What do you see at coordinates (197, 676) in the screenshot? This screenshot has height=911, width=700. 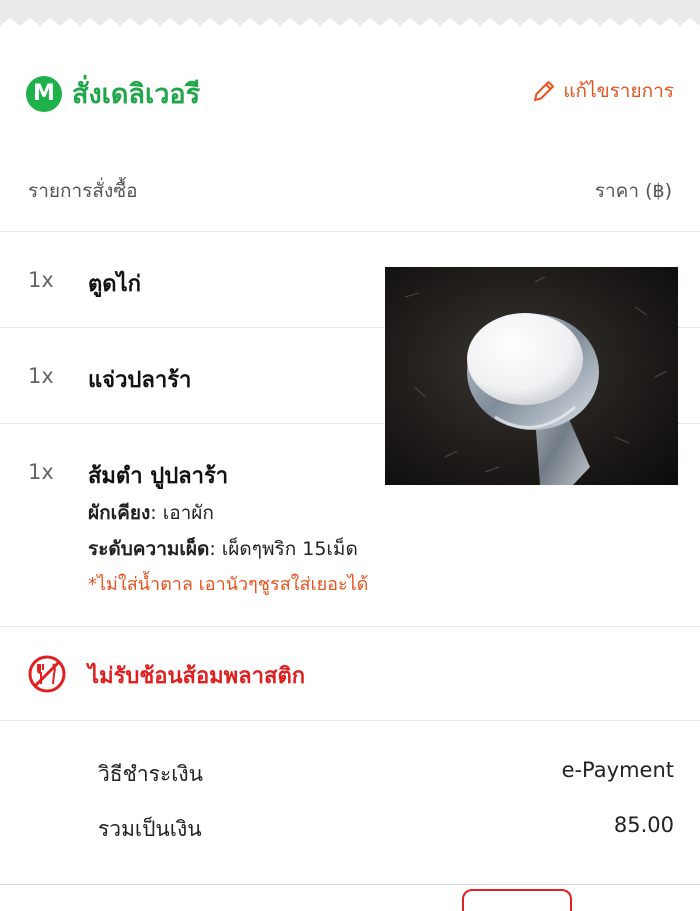 I see `no-plastic-cutlery-label: ไม่รับช้อนส้อมพลาสติก` at bounding box center [197, 676].